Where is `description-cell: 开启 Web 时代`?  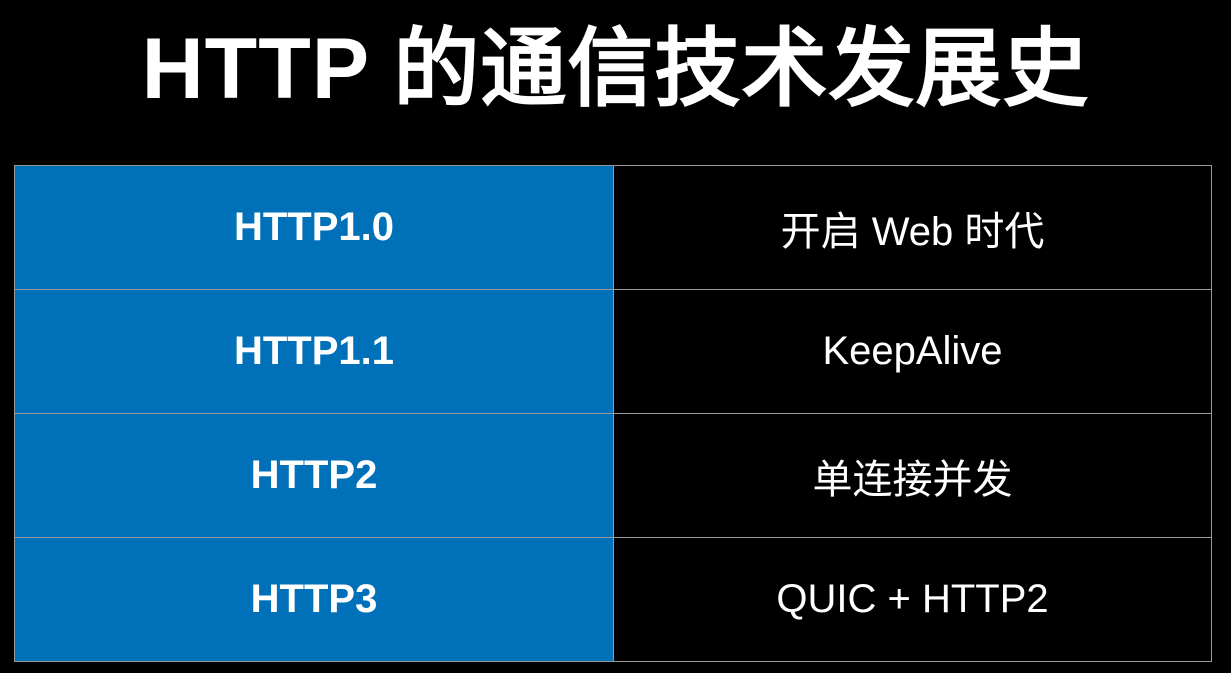 description-cell: 开启 Web 时代 is located at coordinates (912, 227).